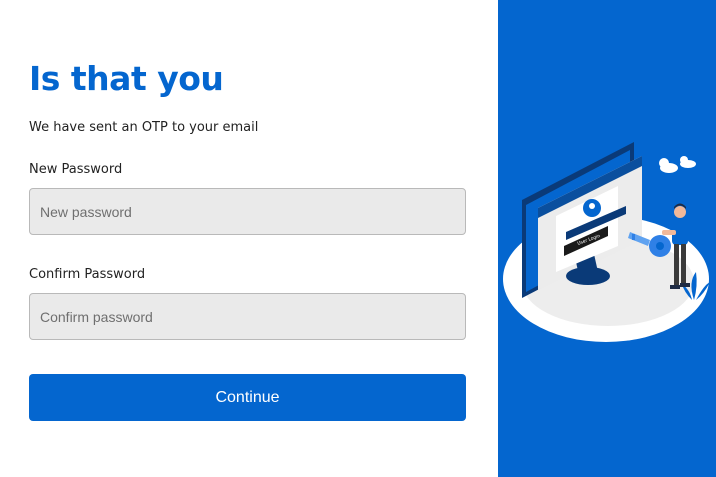 The height and width of the screenshot is (477, 716). What do you see at coordinates (606, 242) in the screenshot?
I see `login-illustration: User Login` at bounding box center [606, 242].